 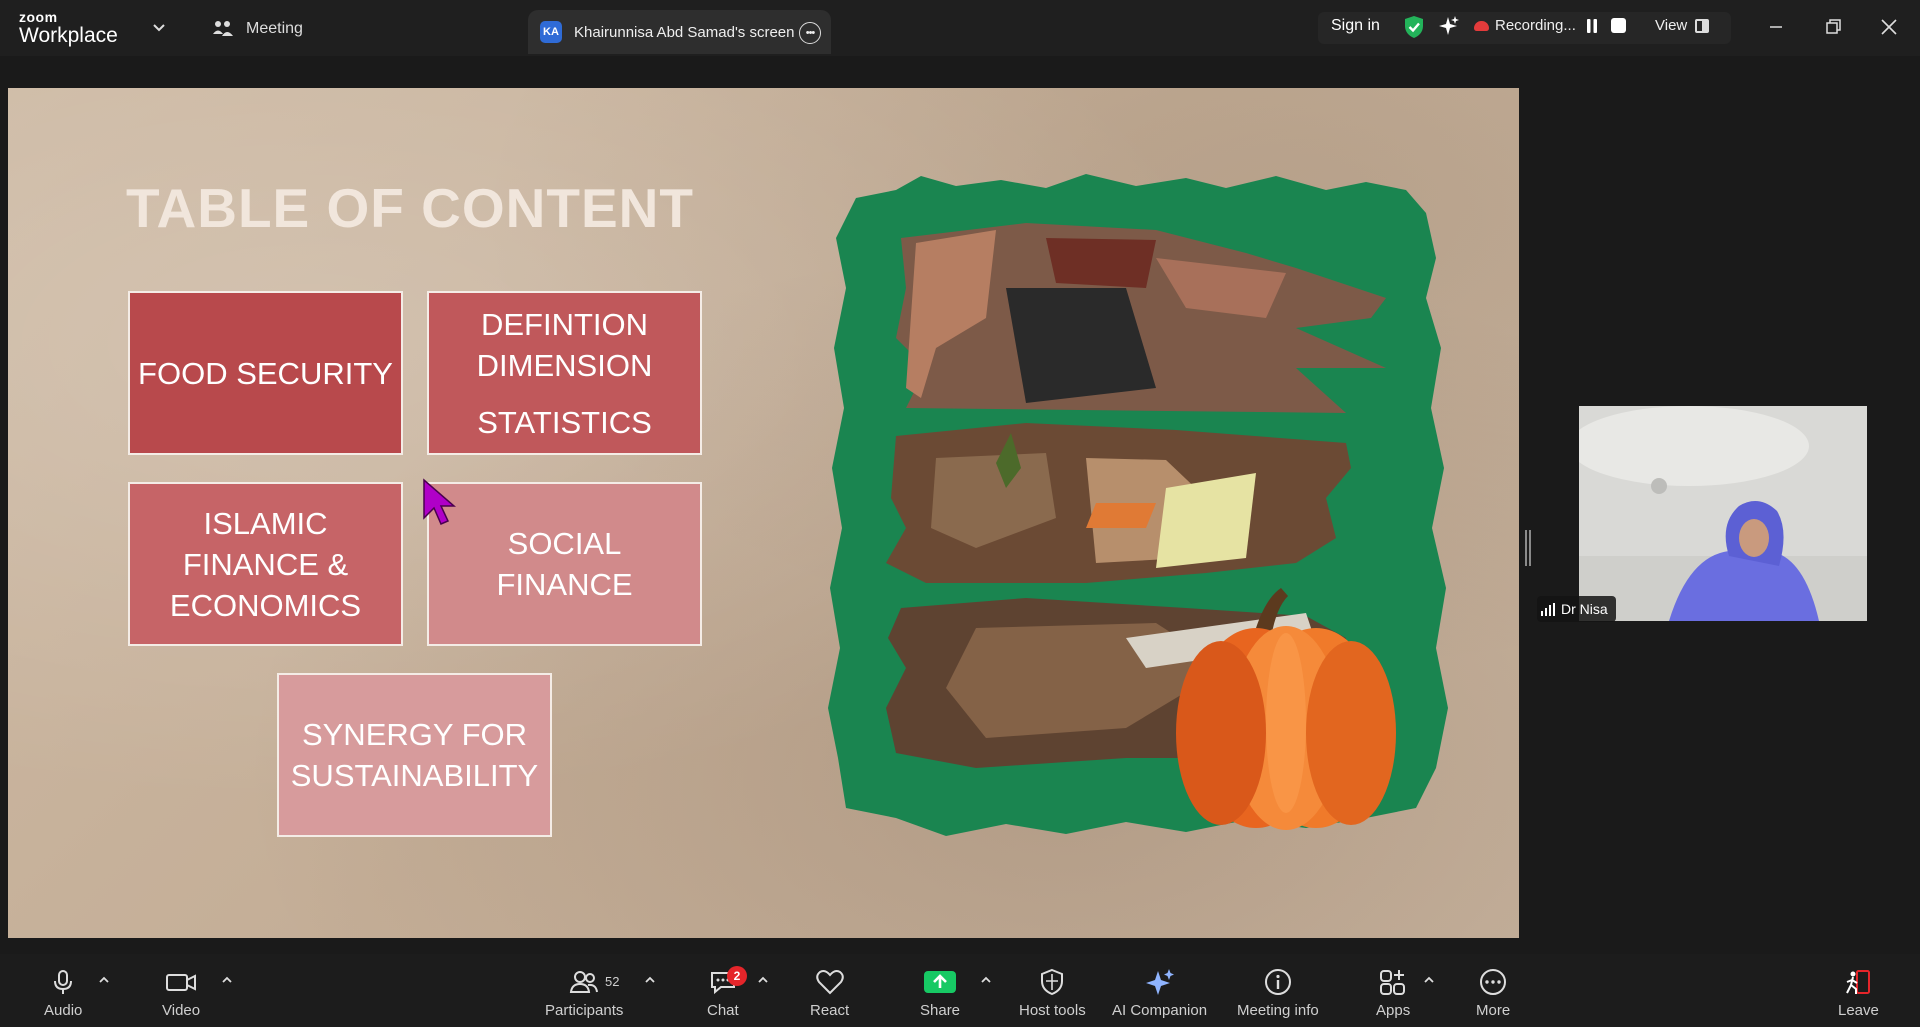 I want to click on more-icon, so click(x=1493, y=982).